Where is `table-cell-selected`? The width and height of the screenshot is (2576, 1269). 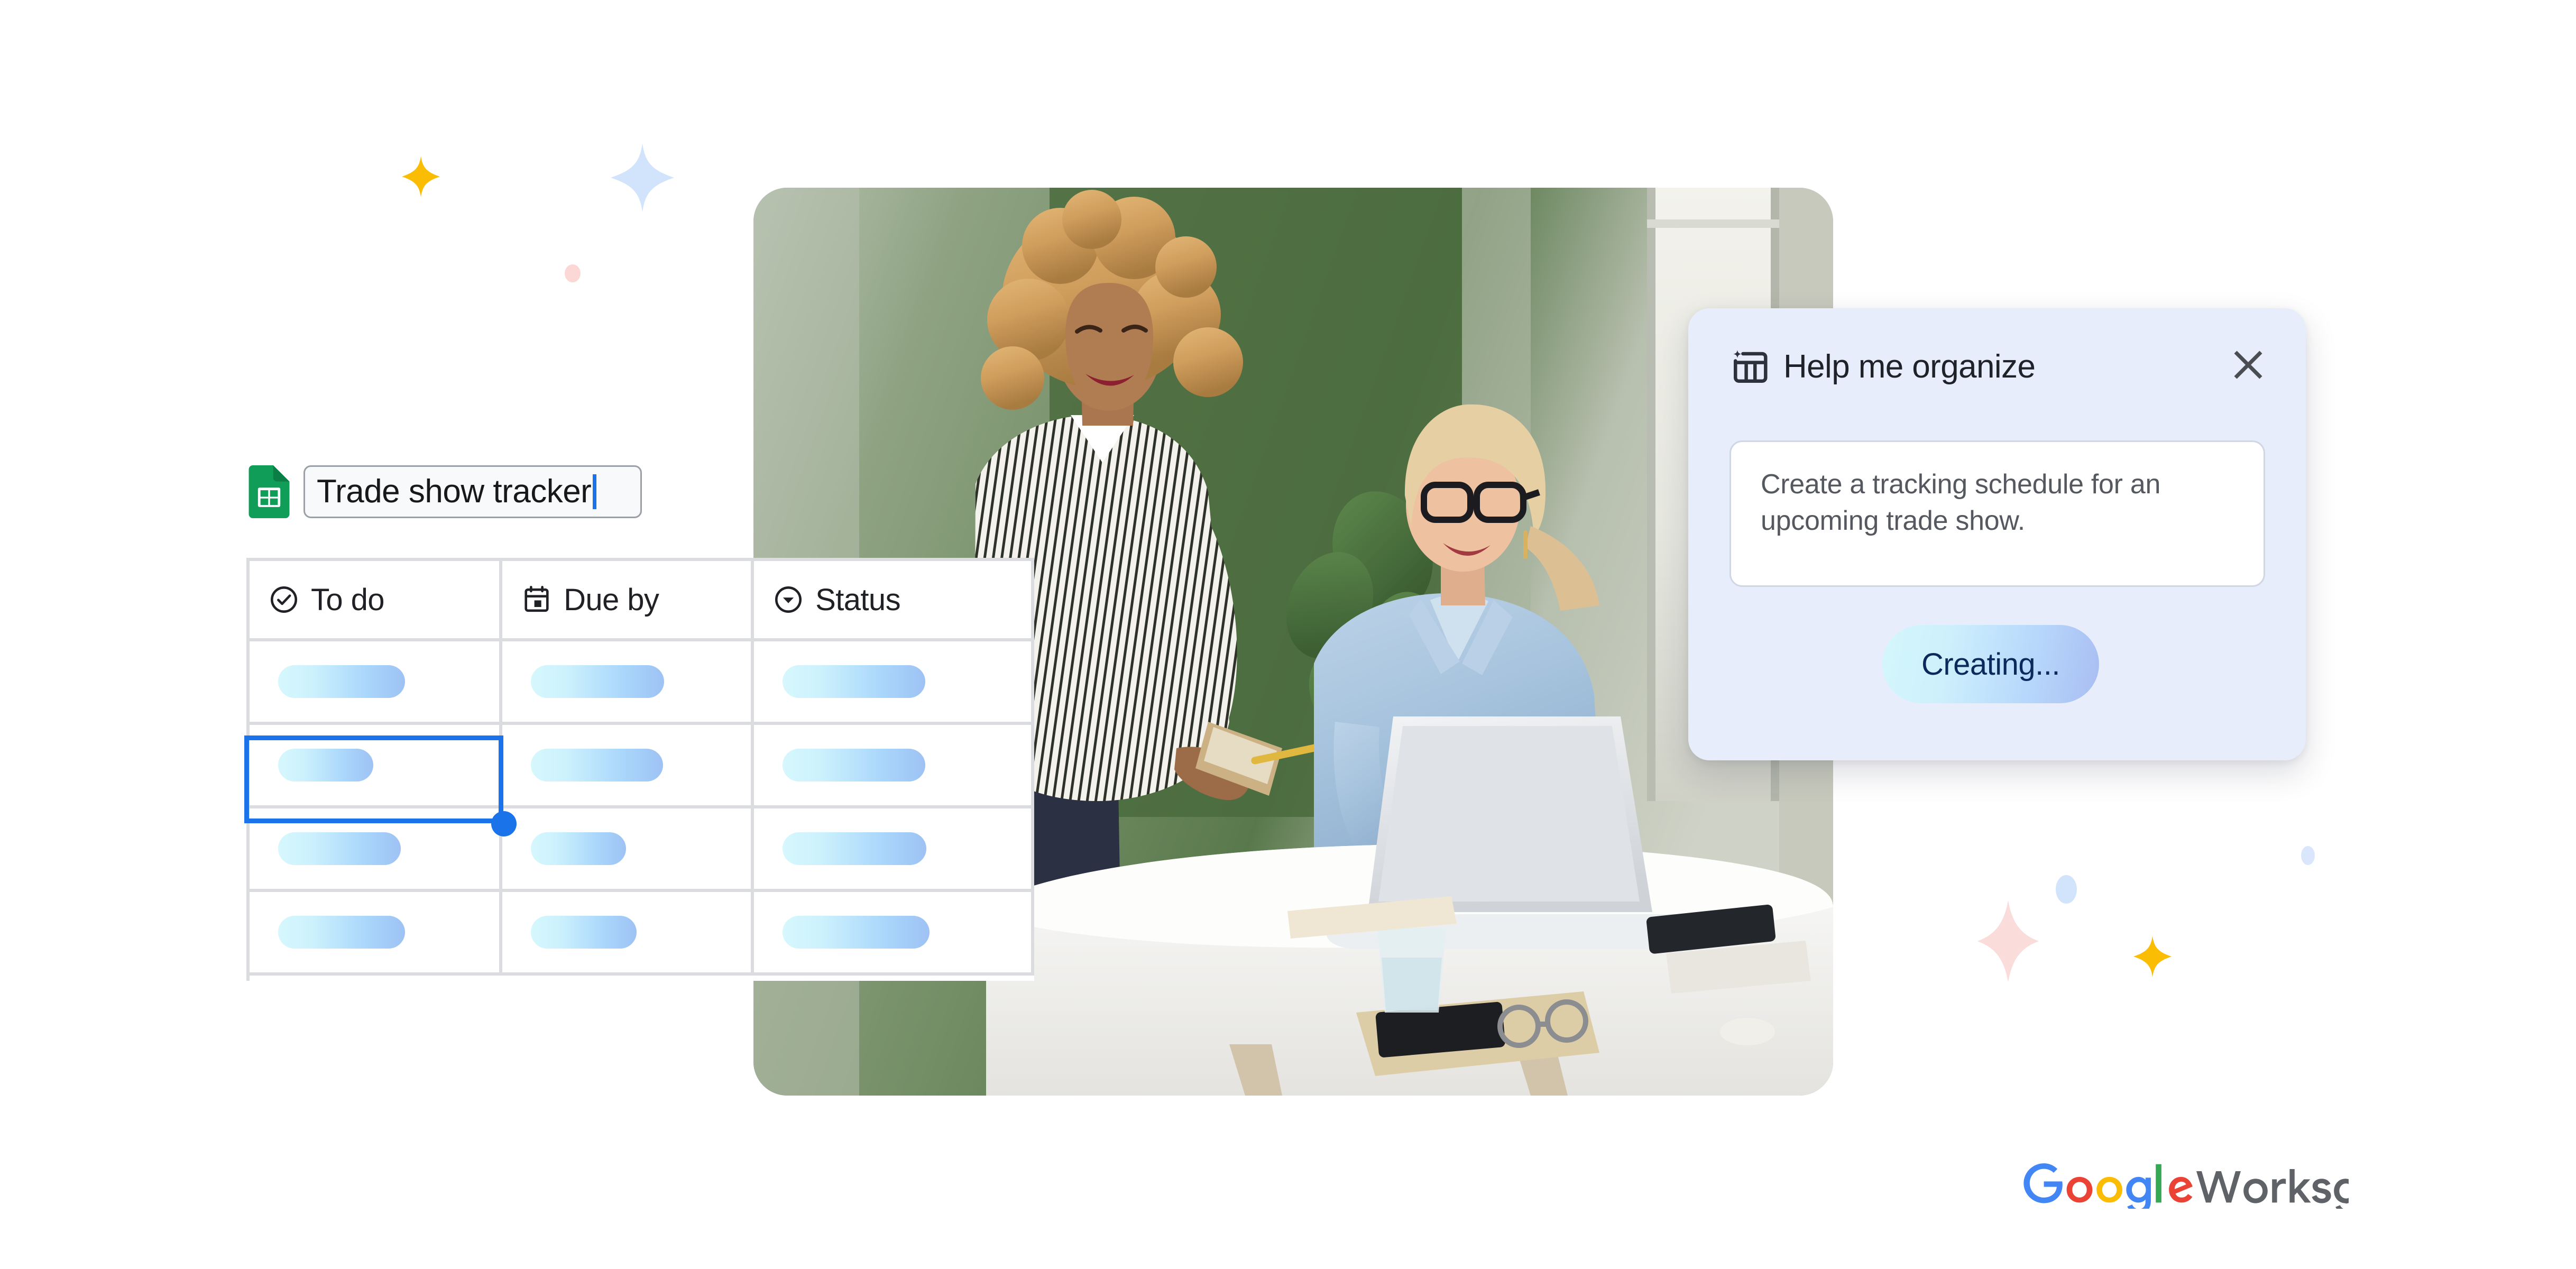 table-cell-selected is located at coordinates (376, 767).